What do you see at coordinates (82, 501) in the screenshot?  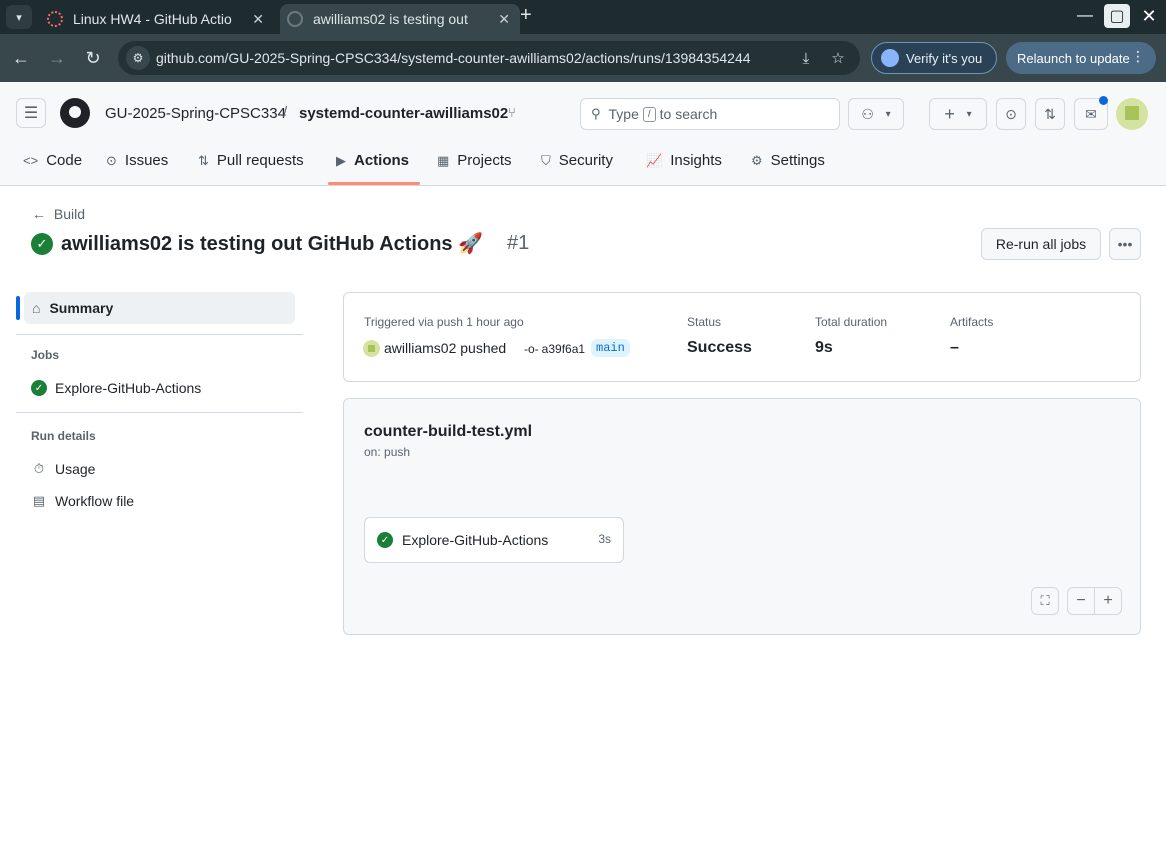 I see `sidebar-item-workflow-file: ▤ Workflow file` at bounding box center [82, 501].